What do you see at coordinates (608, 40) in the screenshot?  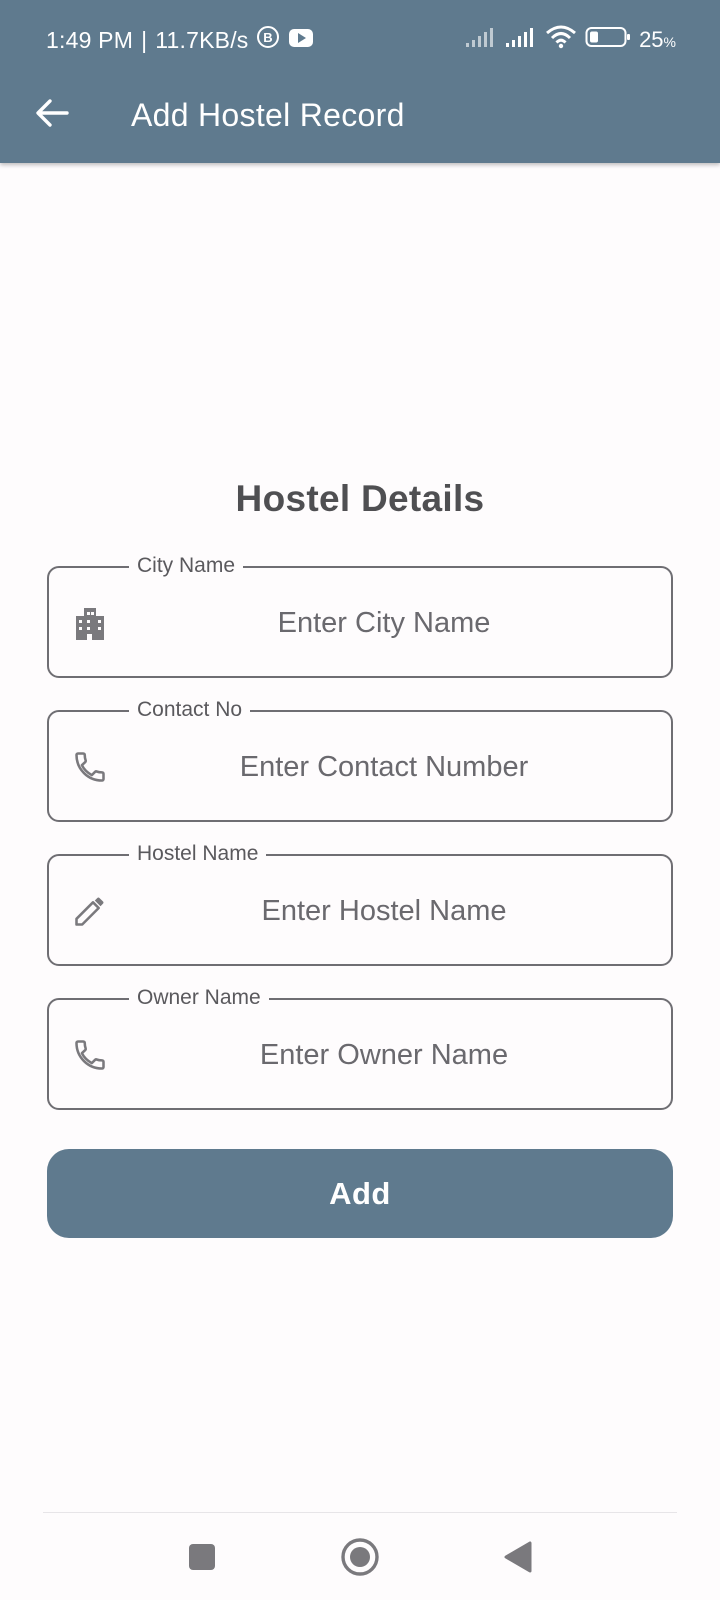 I see `battery-icon` at bounding box center [608, 40].